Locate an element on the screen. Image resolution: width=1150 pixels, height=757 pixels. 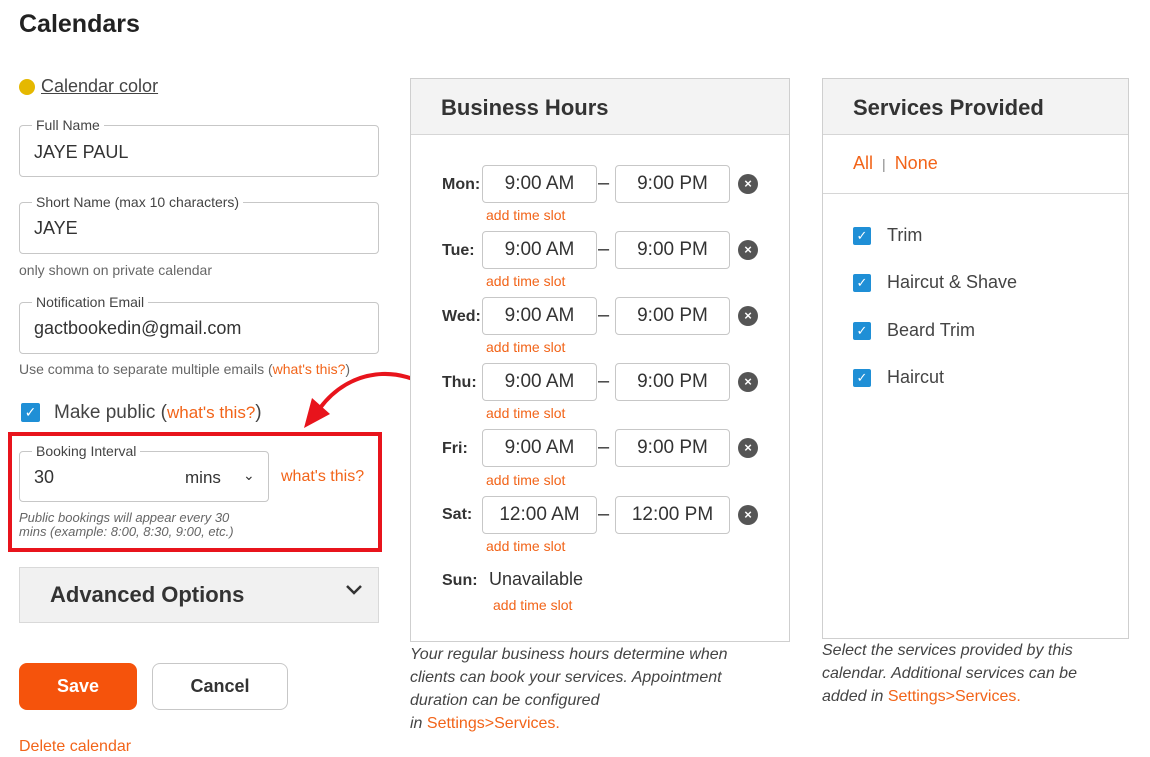
service-item: ✓ Haircut is located at coordinates (898, 377).